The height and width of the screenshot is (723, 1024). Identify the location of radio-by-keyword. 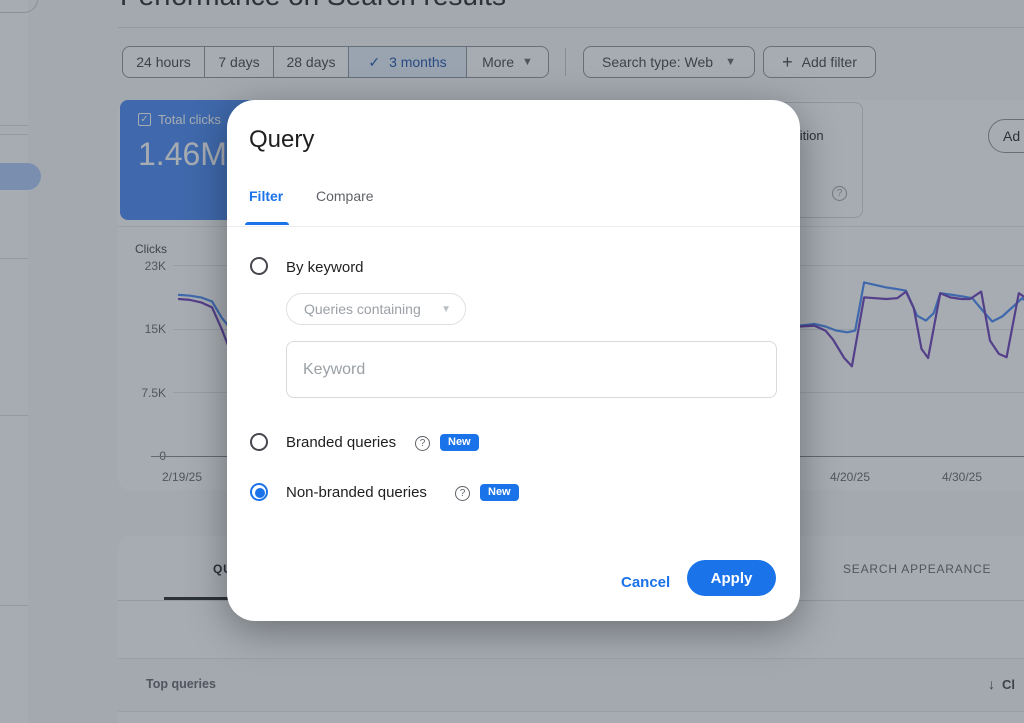
(259, 266).